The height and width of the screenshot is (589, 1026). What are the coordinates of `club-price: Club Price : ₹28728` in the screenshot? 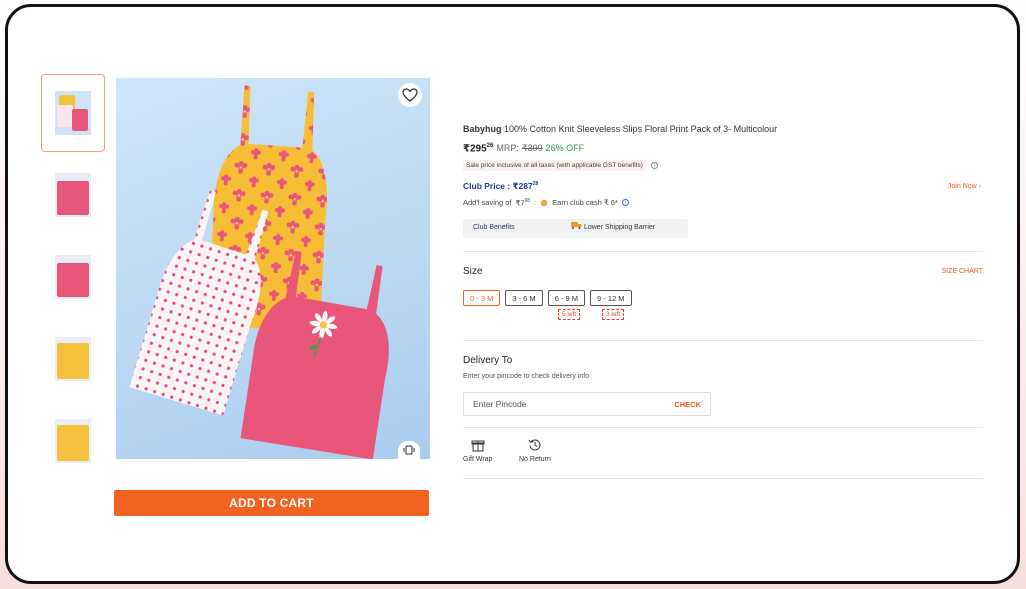 It's located at (501, 186).